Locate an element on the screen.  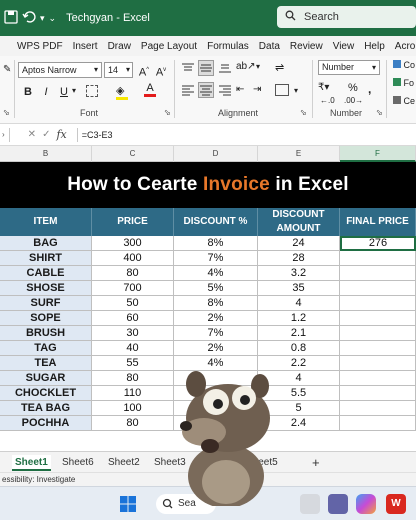
menu-page-layout: Page Layout is located at coordinates (169, 46).